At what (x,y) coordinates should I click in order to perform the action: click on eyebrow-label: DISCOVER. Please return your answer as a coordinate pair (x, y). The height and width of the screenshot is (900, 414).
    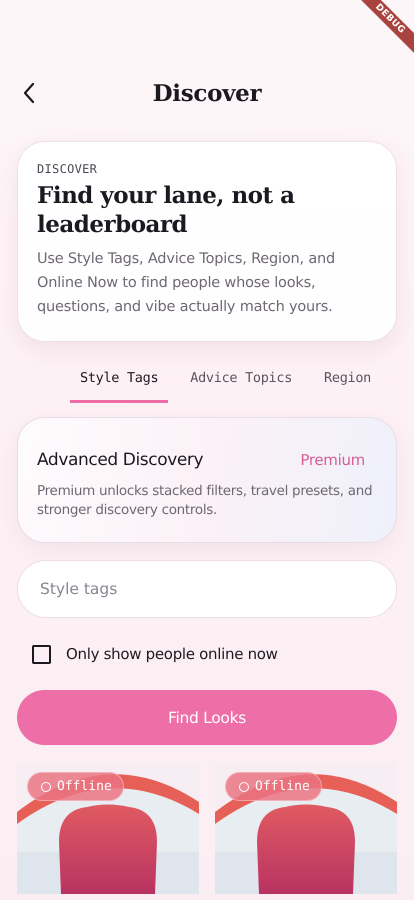
    Looking at the image, I should click on (67, 169).